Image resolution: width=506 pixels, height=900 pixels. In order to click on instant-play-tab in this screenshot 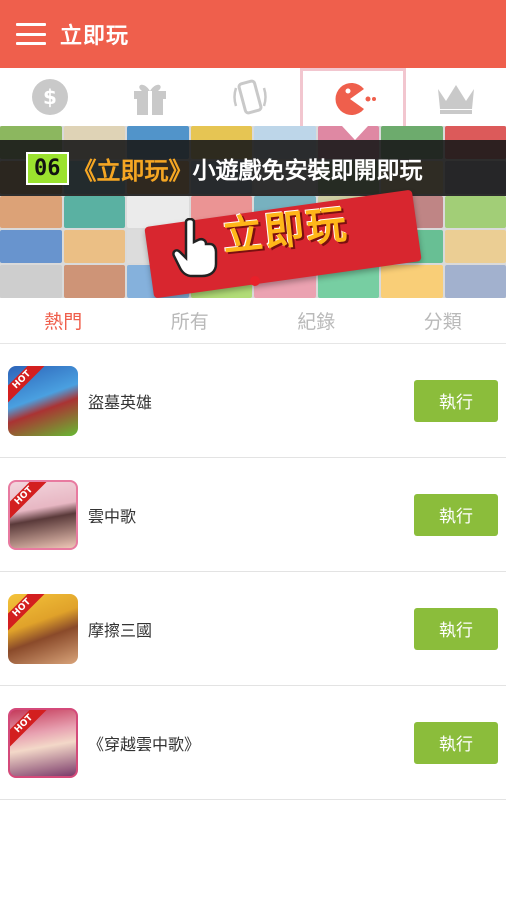, I will do `click(353, 97)`.